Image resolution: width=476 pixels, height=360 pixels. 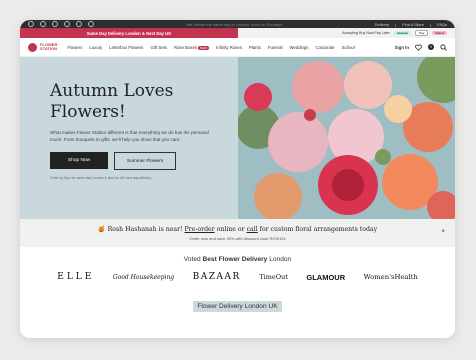 I want to click on wishlist-heart-icon, so click(x=418, y=47).